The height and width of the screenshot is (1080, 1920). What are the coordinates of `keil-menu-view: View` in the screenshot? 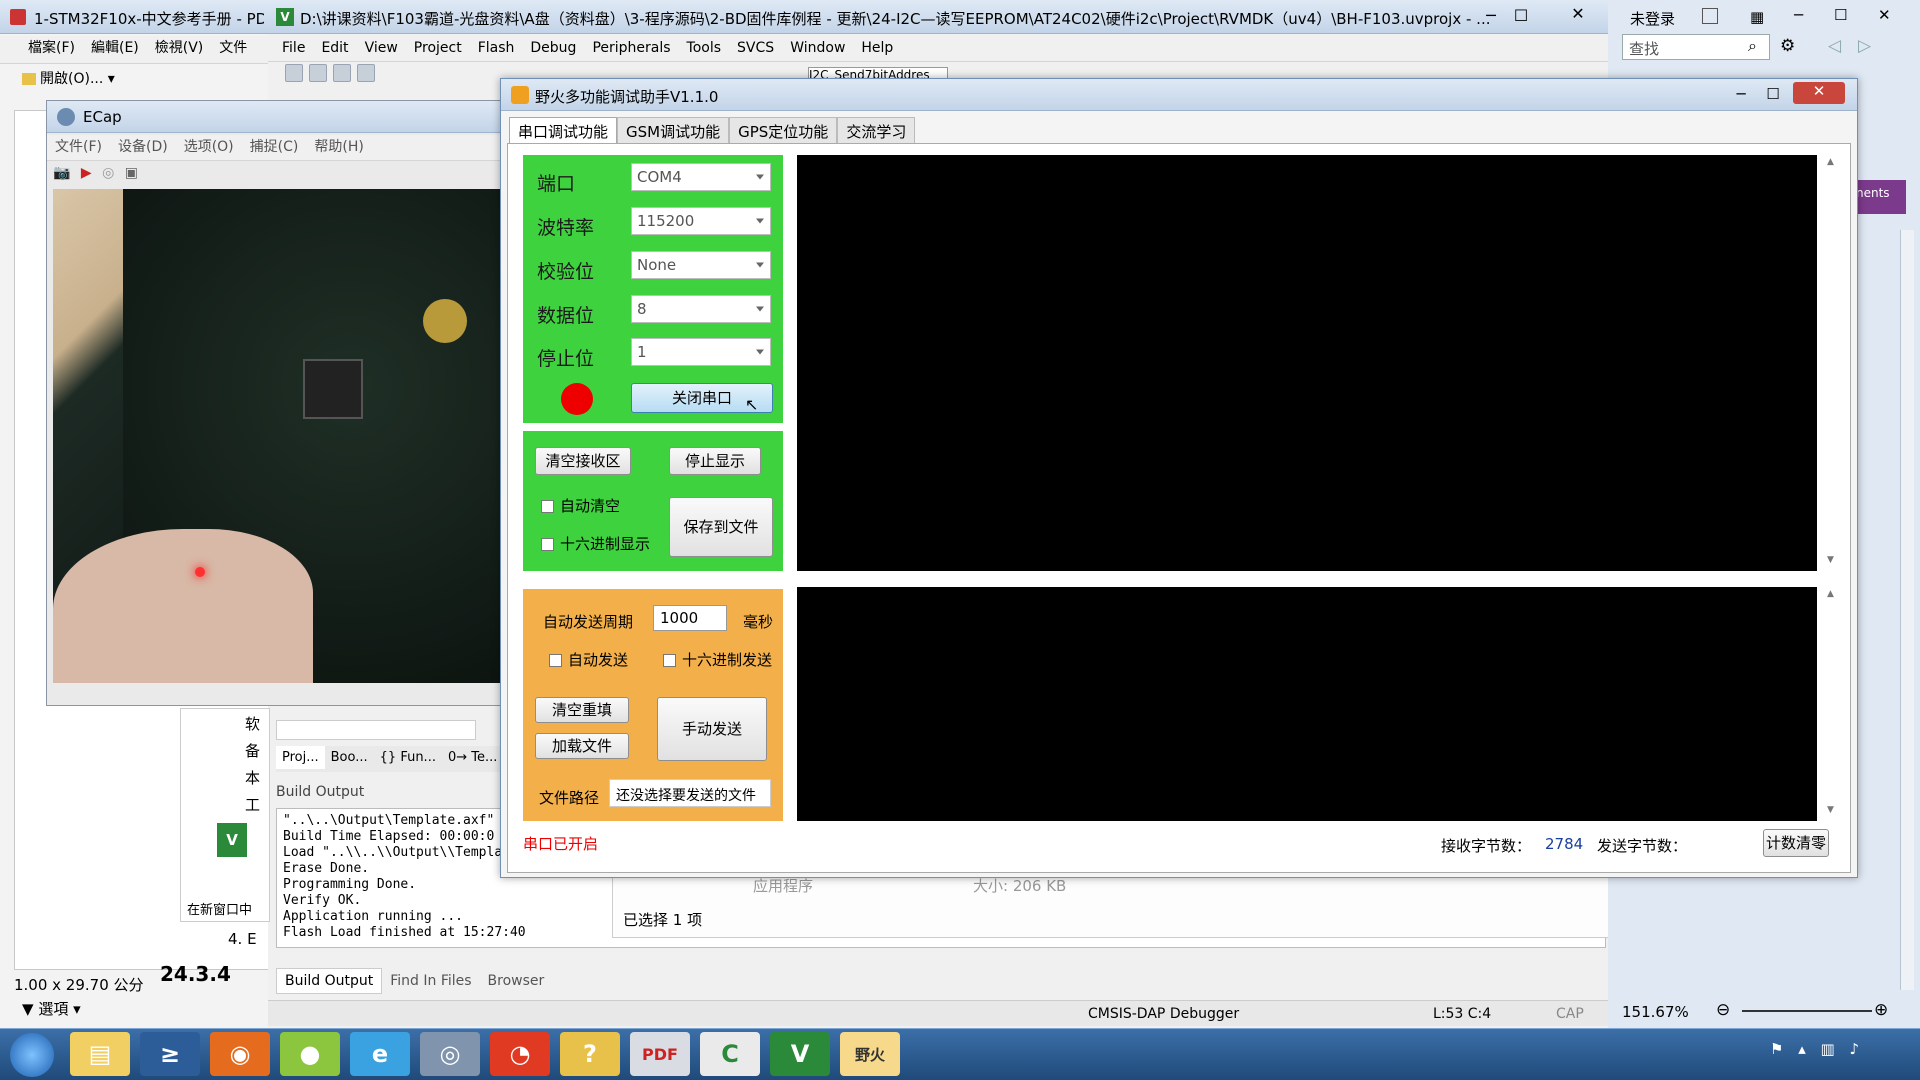 It's located at (381, 48).